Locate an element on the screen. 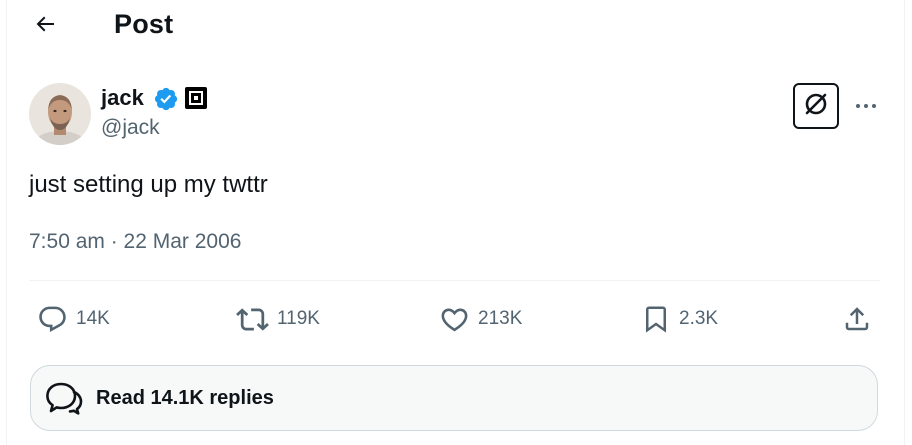  replies-icon is located at coordinates (64, 398).